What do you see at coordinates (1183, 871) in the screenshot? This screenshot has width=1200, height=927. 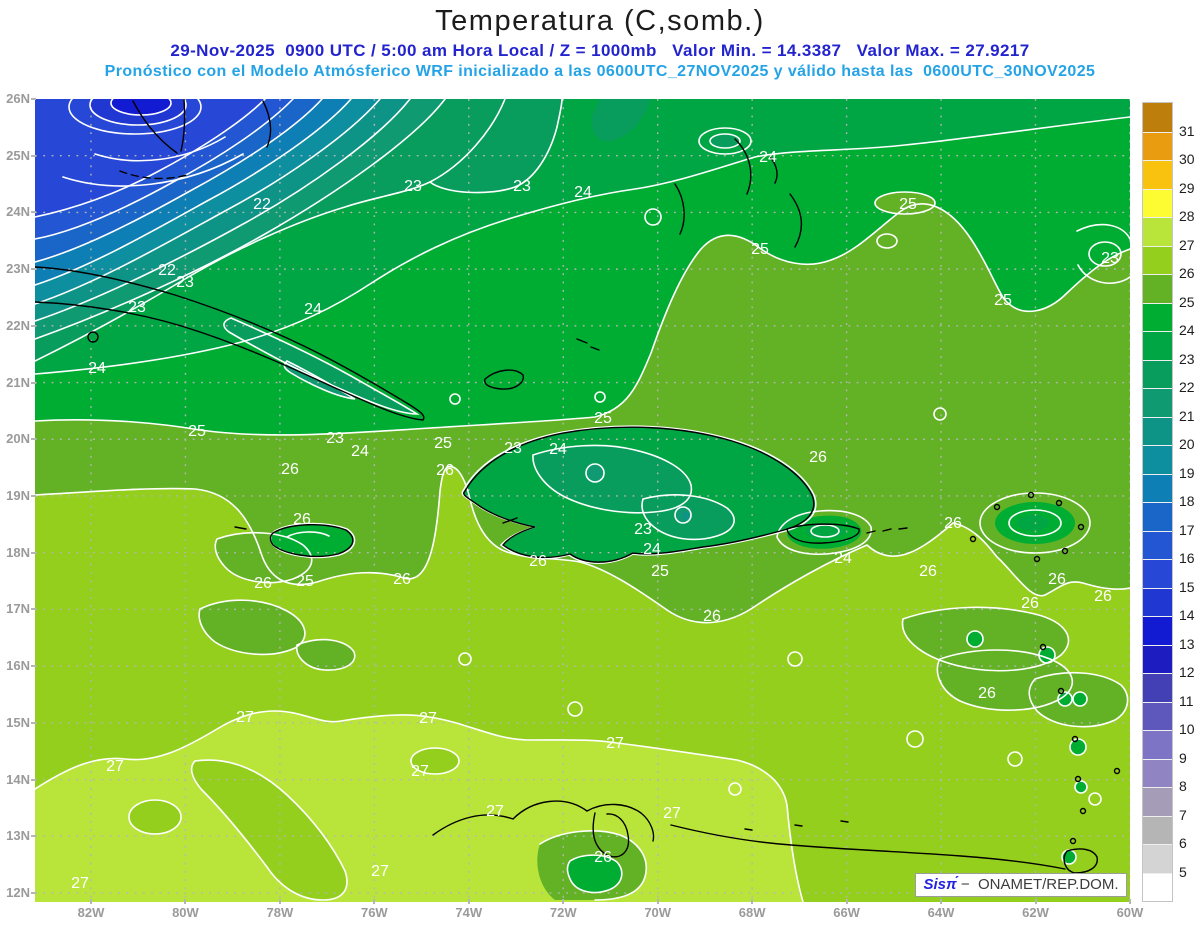 I see `colorbar-tick-label: 5` at bounding box center [1183, 871].